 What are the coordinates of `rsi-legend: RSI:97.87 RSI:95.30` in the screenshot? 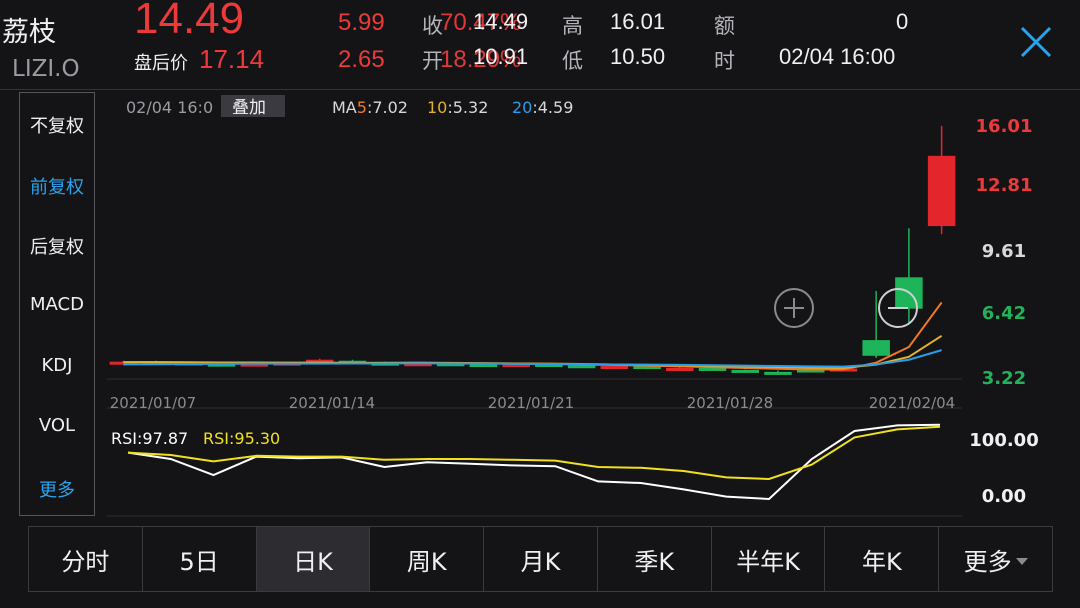 It's located at (195, 438).